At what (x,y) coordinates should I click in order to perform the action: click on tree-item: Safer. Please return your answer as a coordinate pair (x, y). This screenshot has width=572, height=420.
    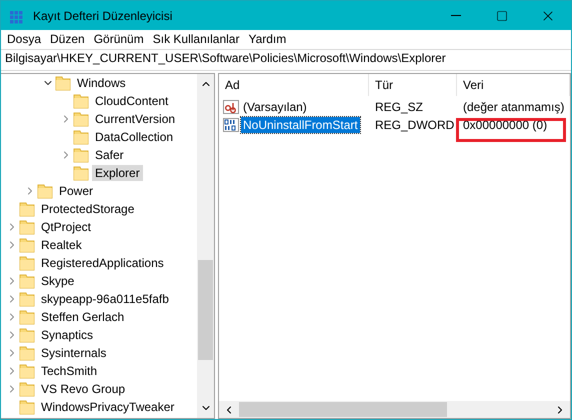
    Looking at the image, I should click on (109, 155).